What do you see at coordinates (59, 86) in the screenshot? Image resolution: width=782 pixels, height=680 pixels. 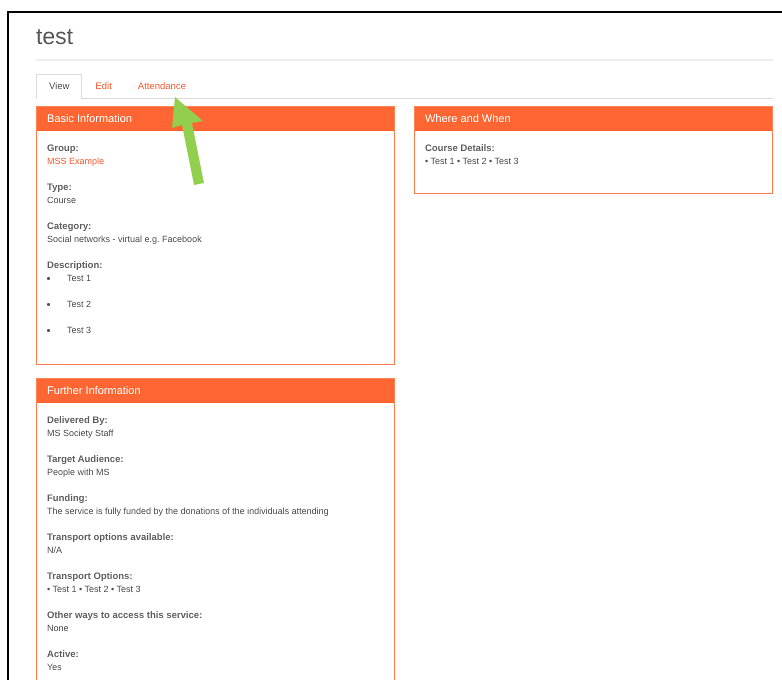 I see `tab: View` at bounding box center [59, 86].